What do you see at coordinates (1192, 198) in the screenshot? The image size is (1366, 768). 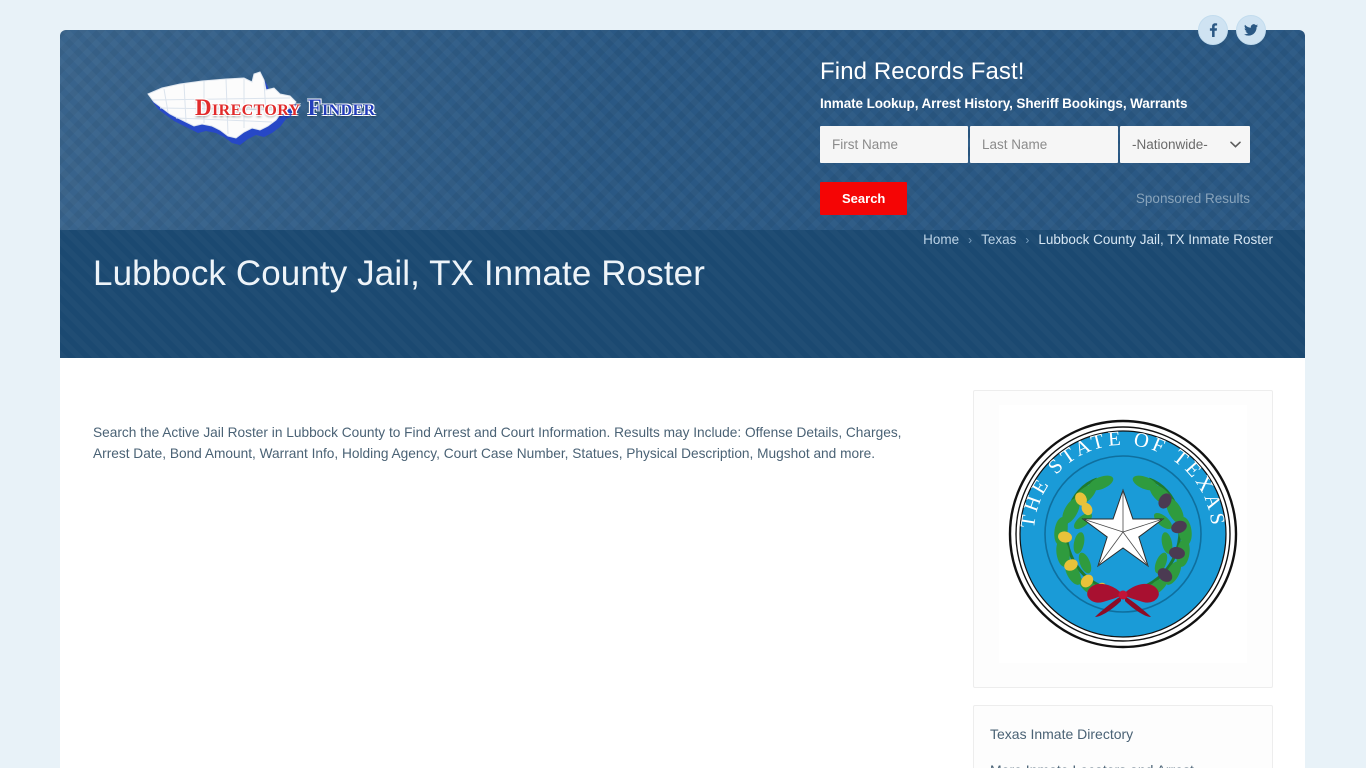 I see `sponsored-results-label: Sponsored Results` at bounding box center [1192, 198].